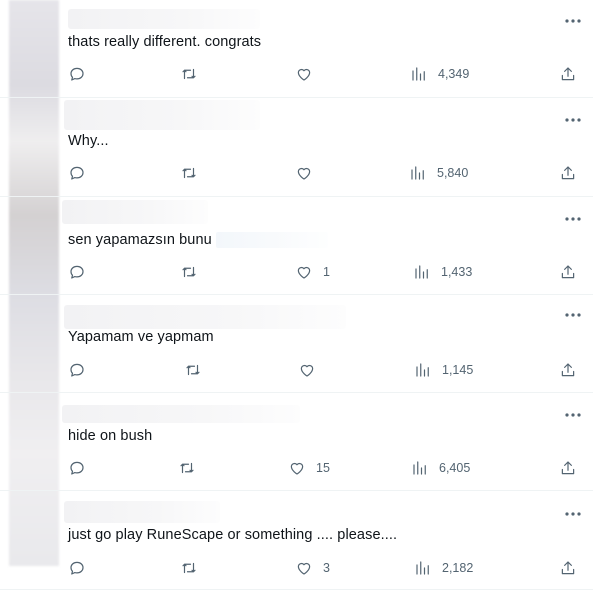 The image size is (593, 591). What do you see at coordinates (140, 240) in the screenshot?
I see `reply-text: sen yapamazsın bunu` at bounding box center [140, 240].